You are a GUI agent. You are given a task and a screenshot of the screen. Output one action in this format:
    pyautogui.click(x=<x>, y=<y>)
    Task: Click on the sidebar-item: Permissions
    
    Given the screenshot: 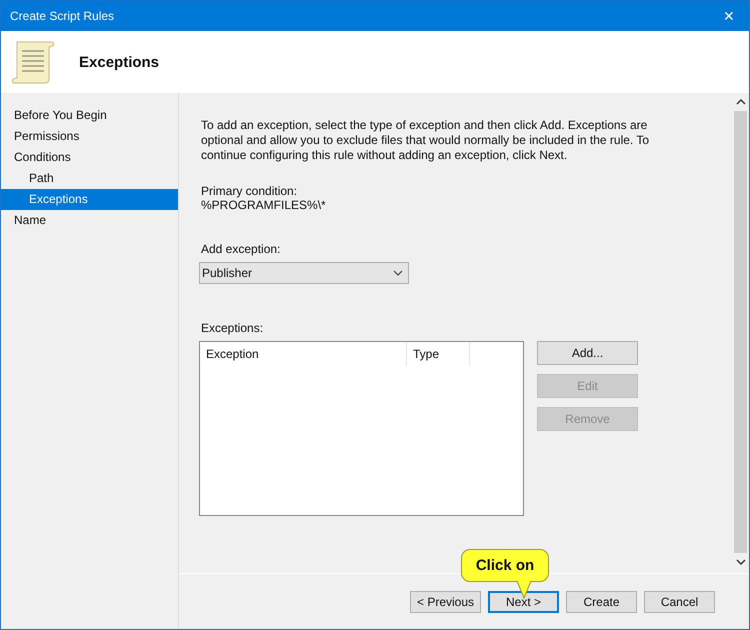 What is the action you would take?
    pyautogui.click(x=89, y=136)
    